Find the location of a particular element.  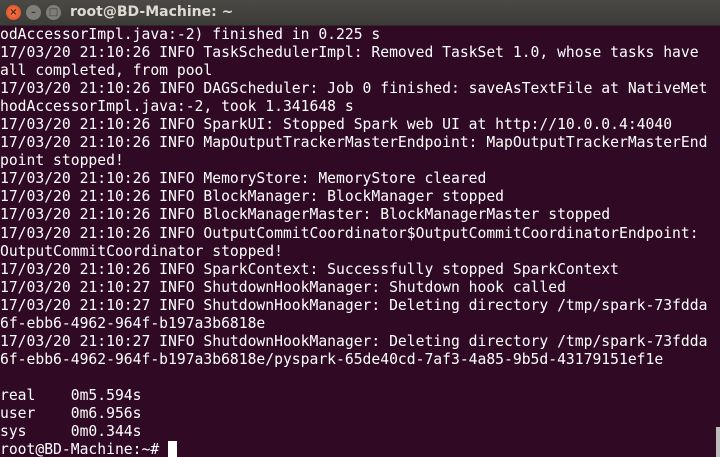

terminal-line: all completed, from pool is located at coordinates (106, 71).